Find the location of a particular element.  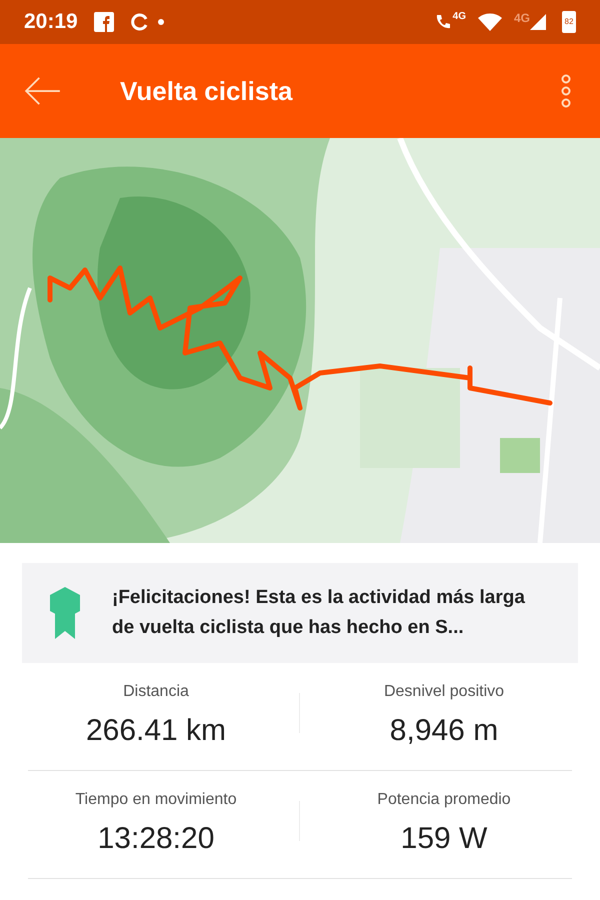

stat-value: 13:28:20 is located at coordinates (156, 839).